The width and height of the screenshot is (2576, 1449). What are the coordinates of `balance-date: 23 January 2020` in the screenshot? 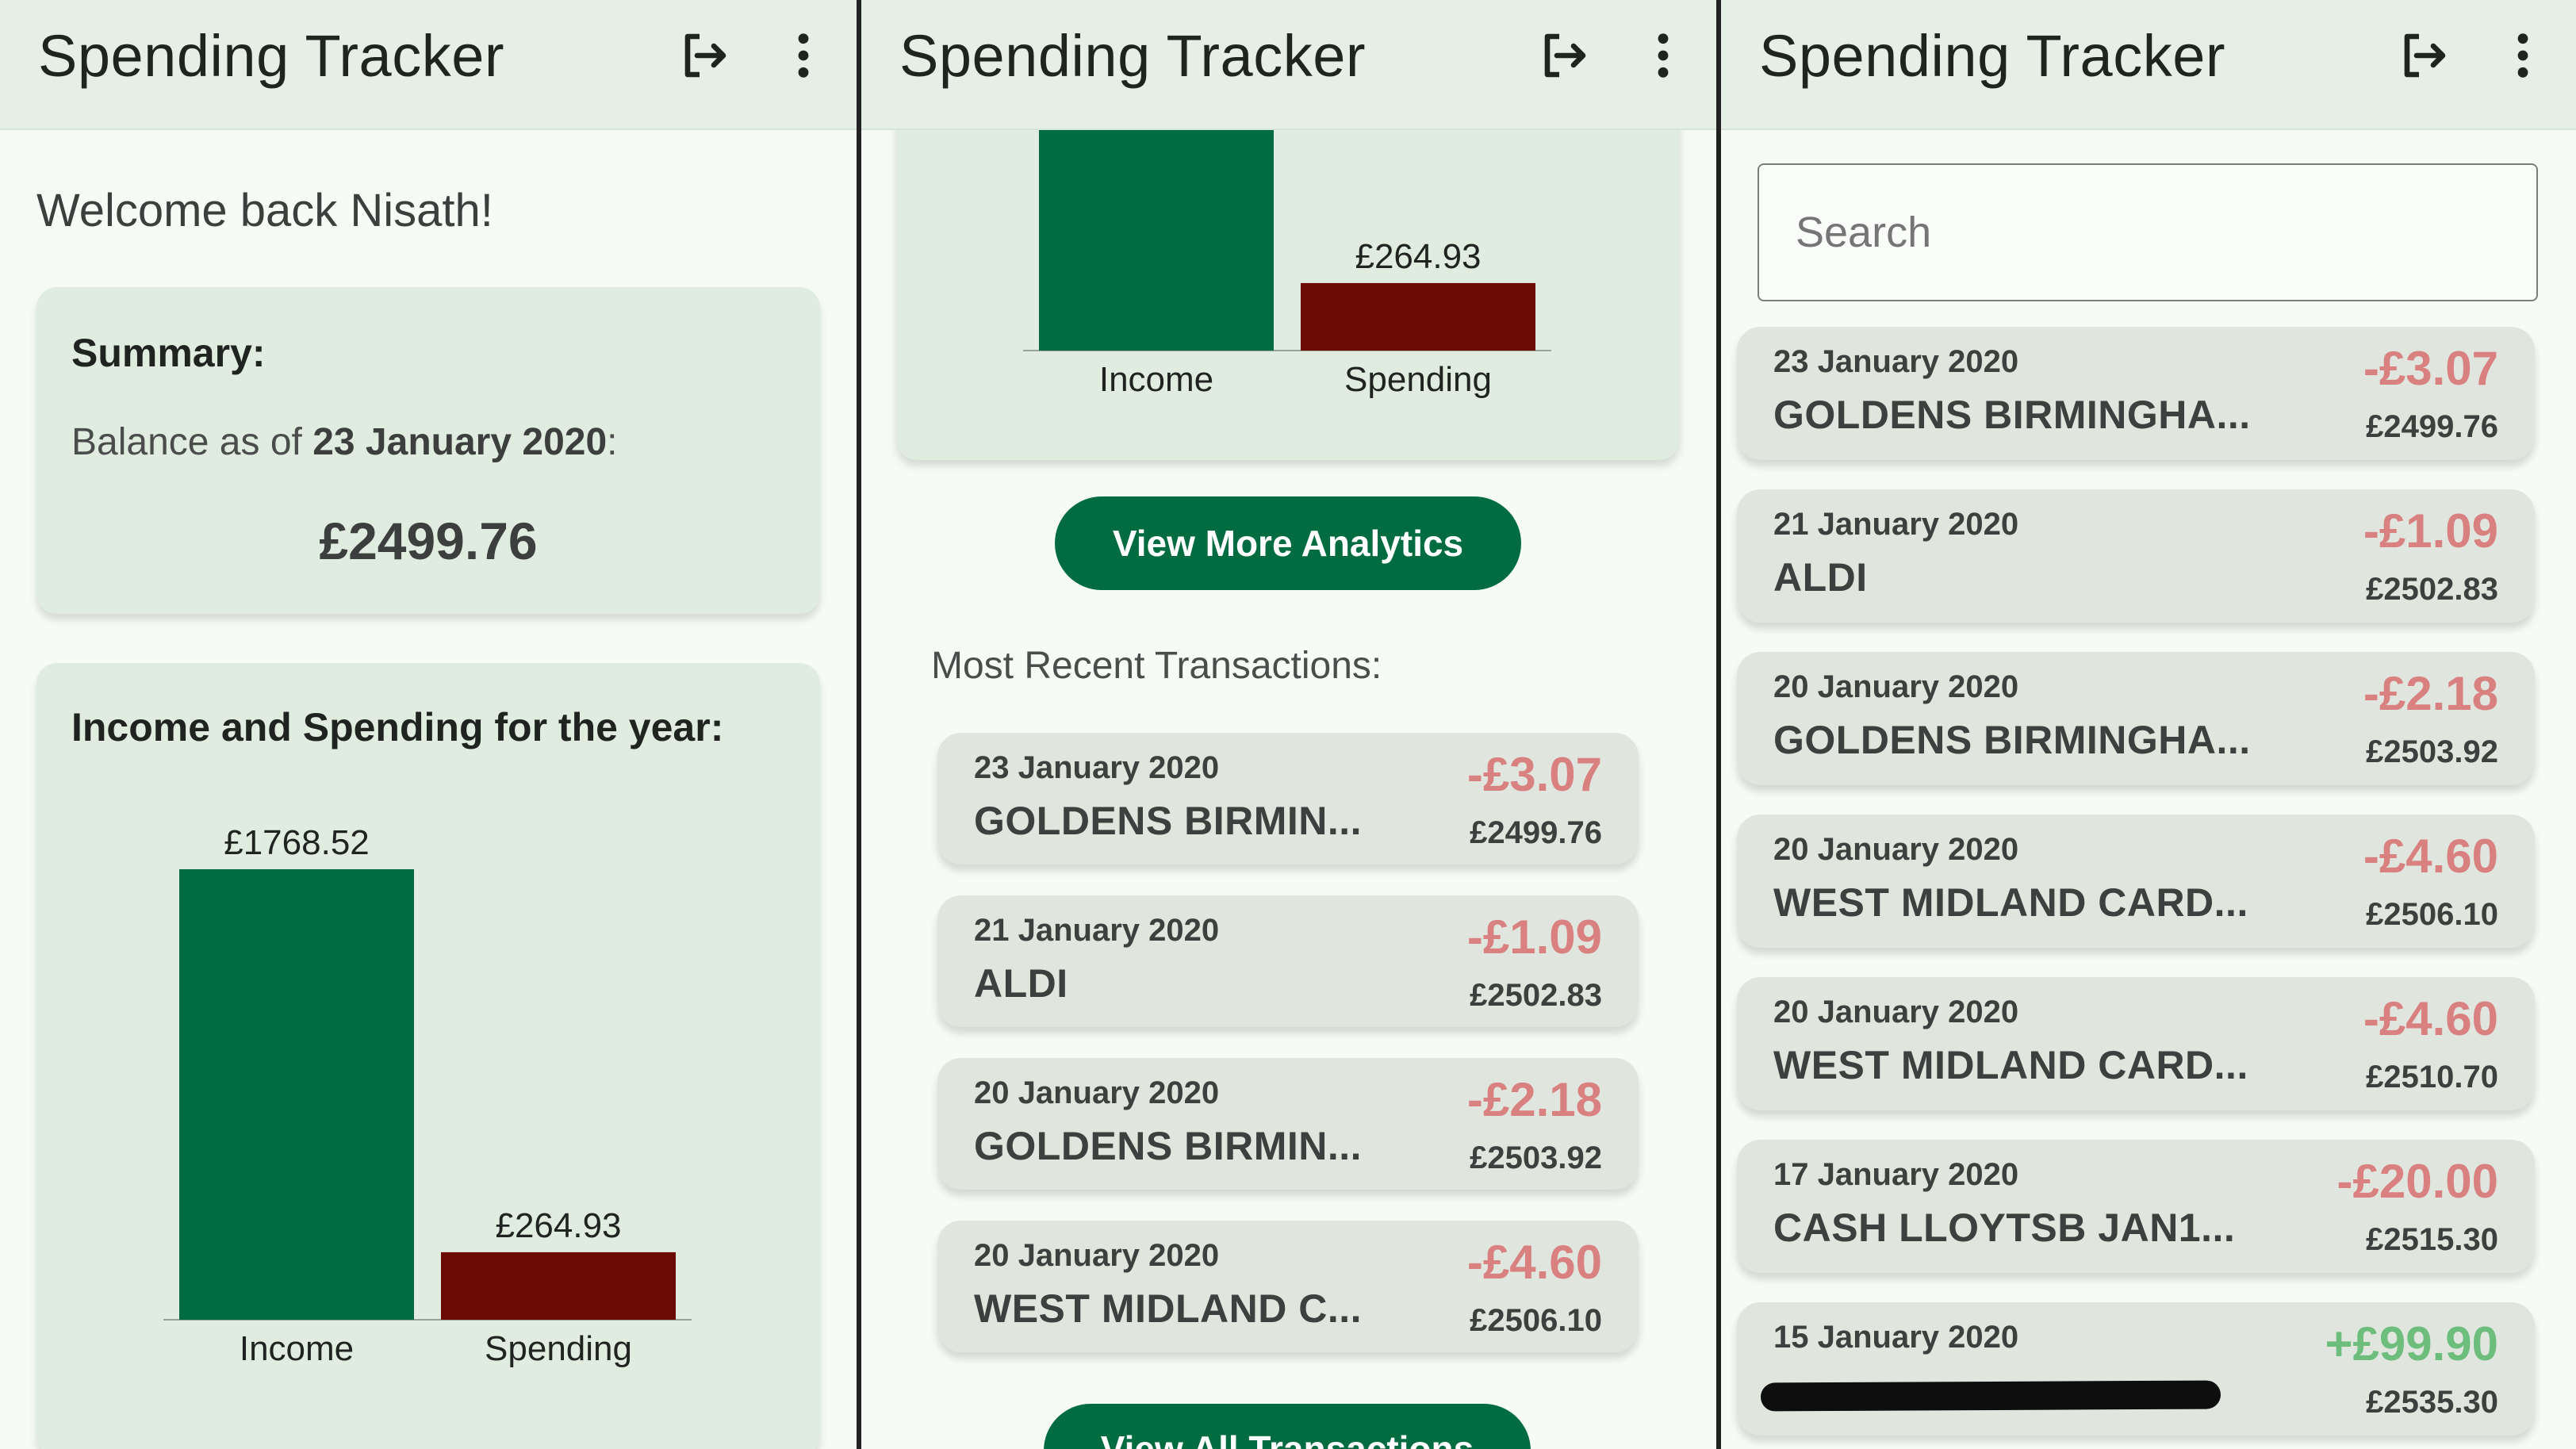 It's located at (460, 442).